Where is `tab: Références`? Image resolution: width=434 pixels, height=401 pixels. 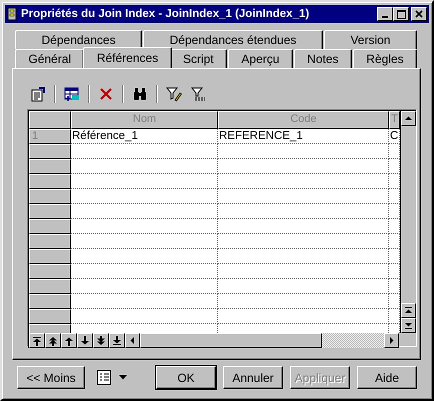
tab: Références is located at coordinates (127, 57).